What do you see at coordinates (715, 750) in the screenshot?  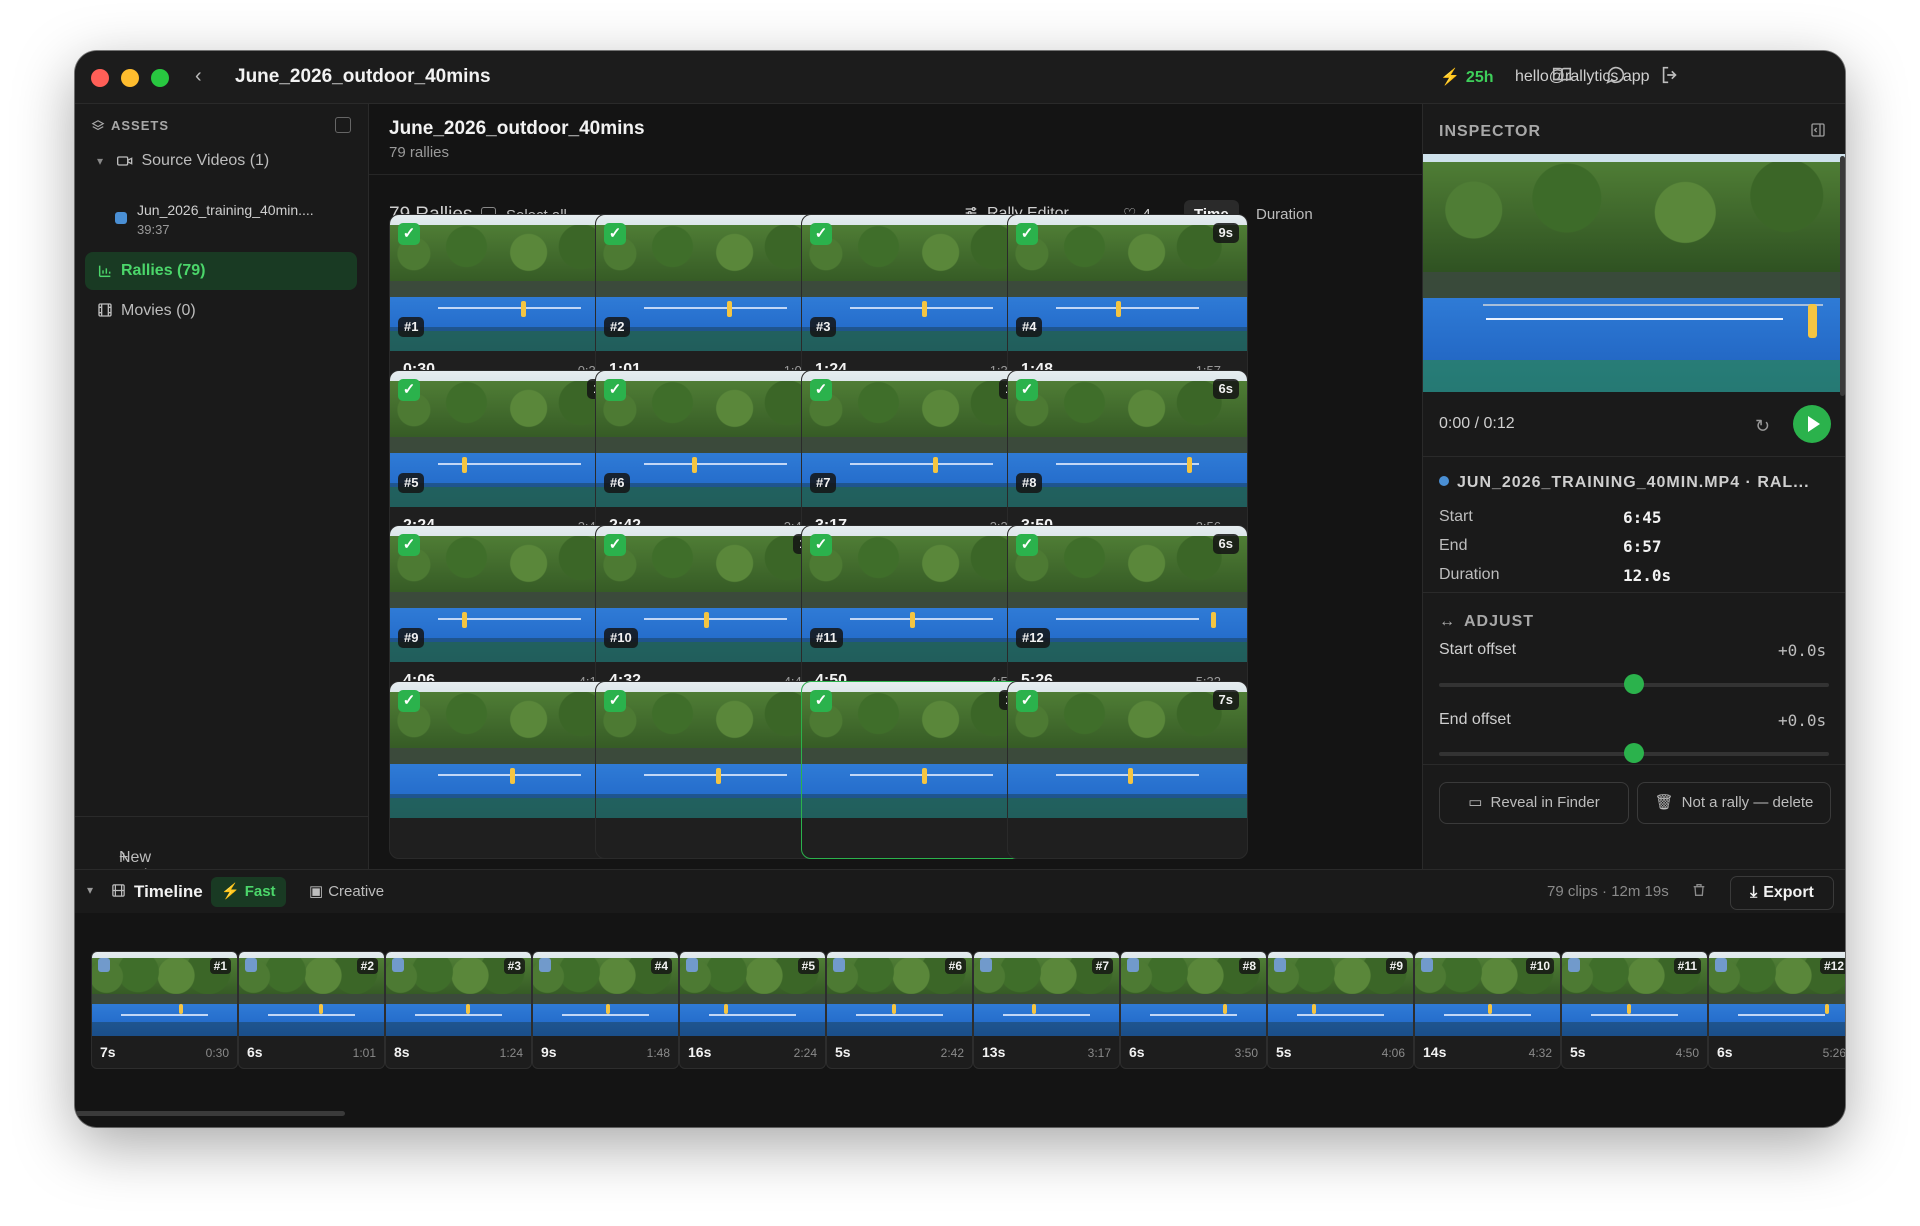 I see `rally-thumbnail` at bounding box center [715, 750].